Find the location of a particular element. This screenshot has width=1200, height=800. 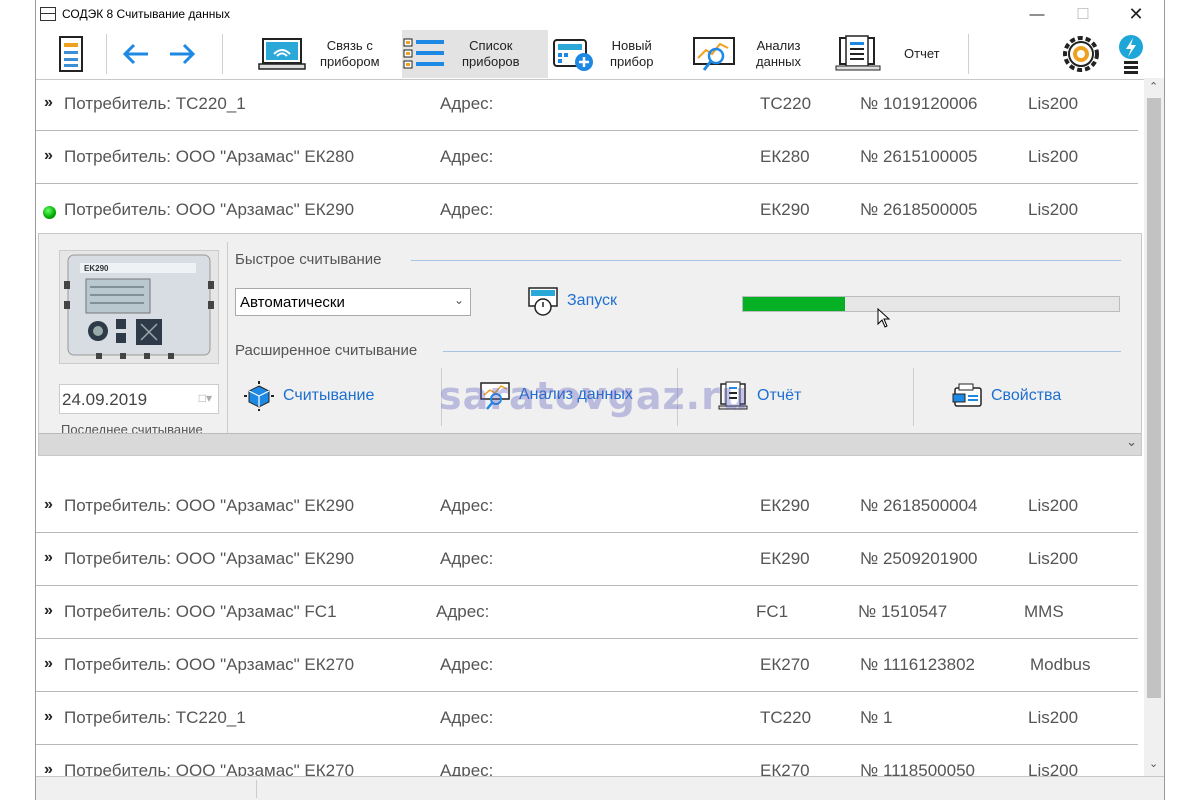

report-link-label: Отчёт is located at coordinates (779, 395).